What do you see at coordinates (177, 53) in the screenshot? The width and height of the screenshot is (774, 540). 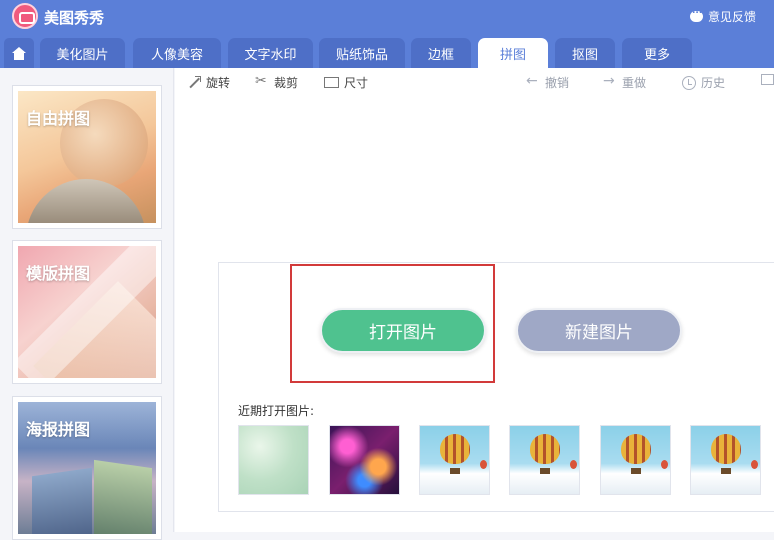 I see `tab-portrait: 人像美容` at bounding box center [177, 53].